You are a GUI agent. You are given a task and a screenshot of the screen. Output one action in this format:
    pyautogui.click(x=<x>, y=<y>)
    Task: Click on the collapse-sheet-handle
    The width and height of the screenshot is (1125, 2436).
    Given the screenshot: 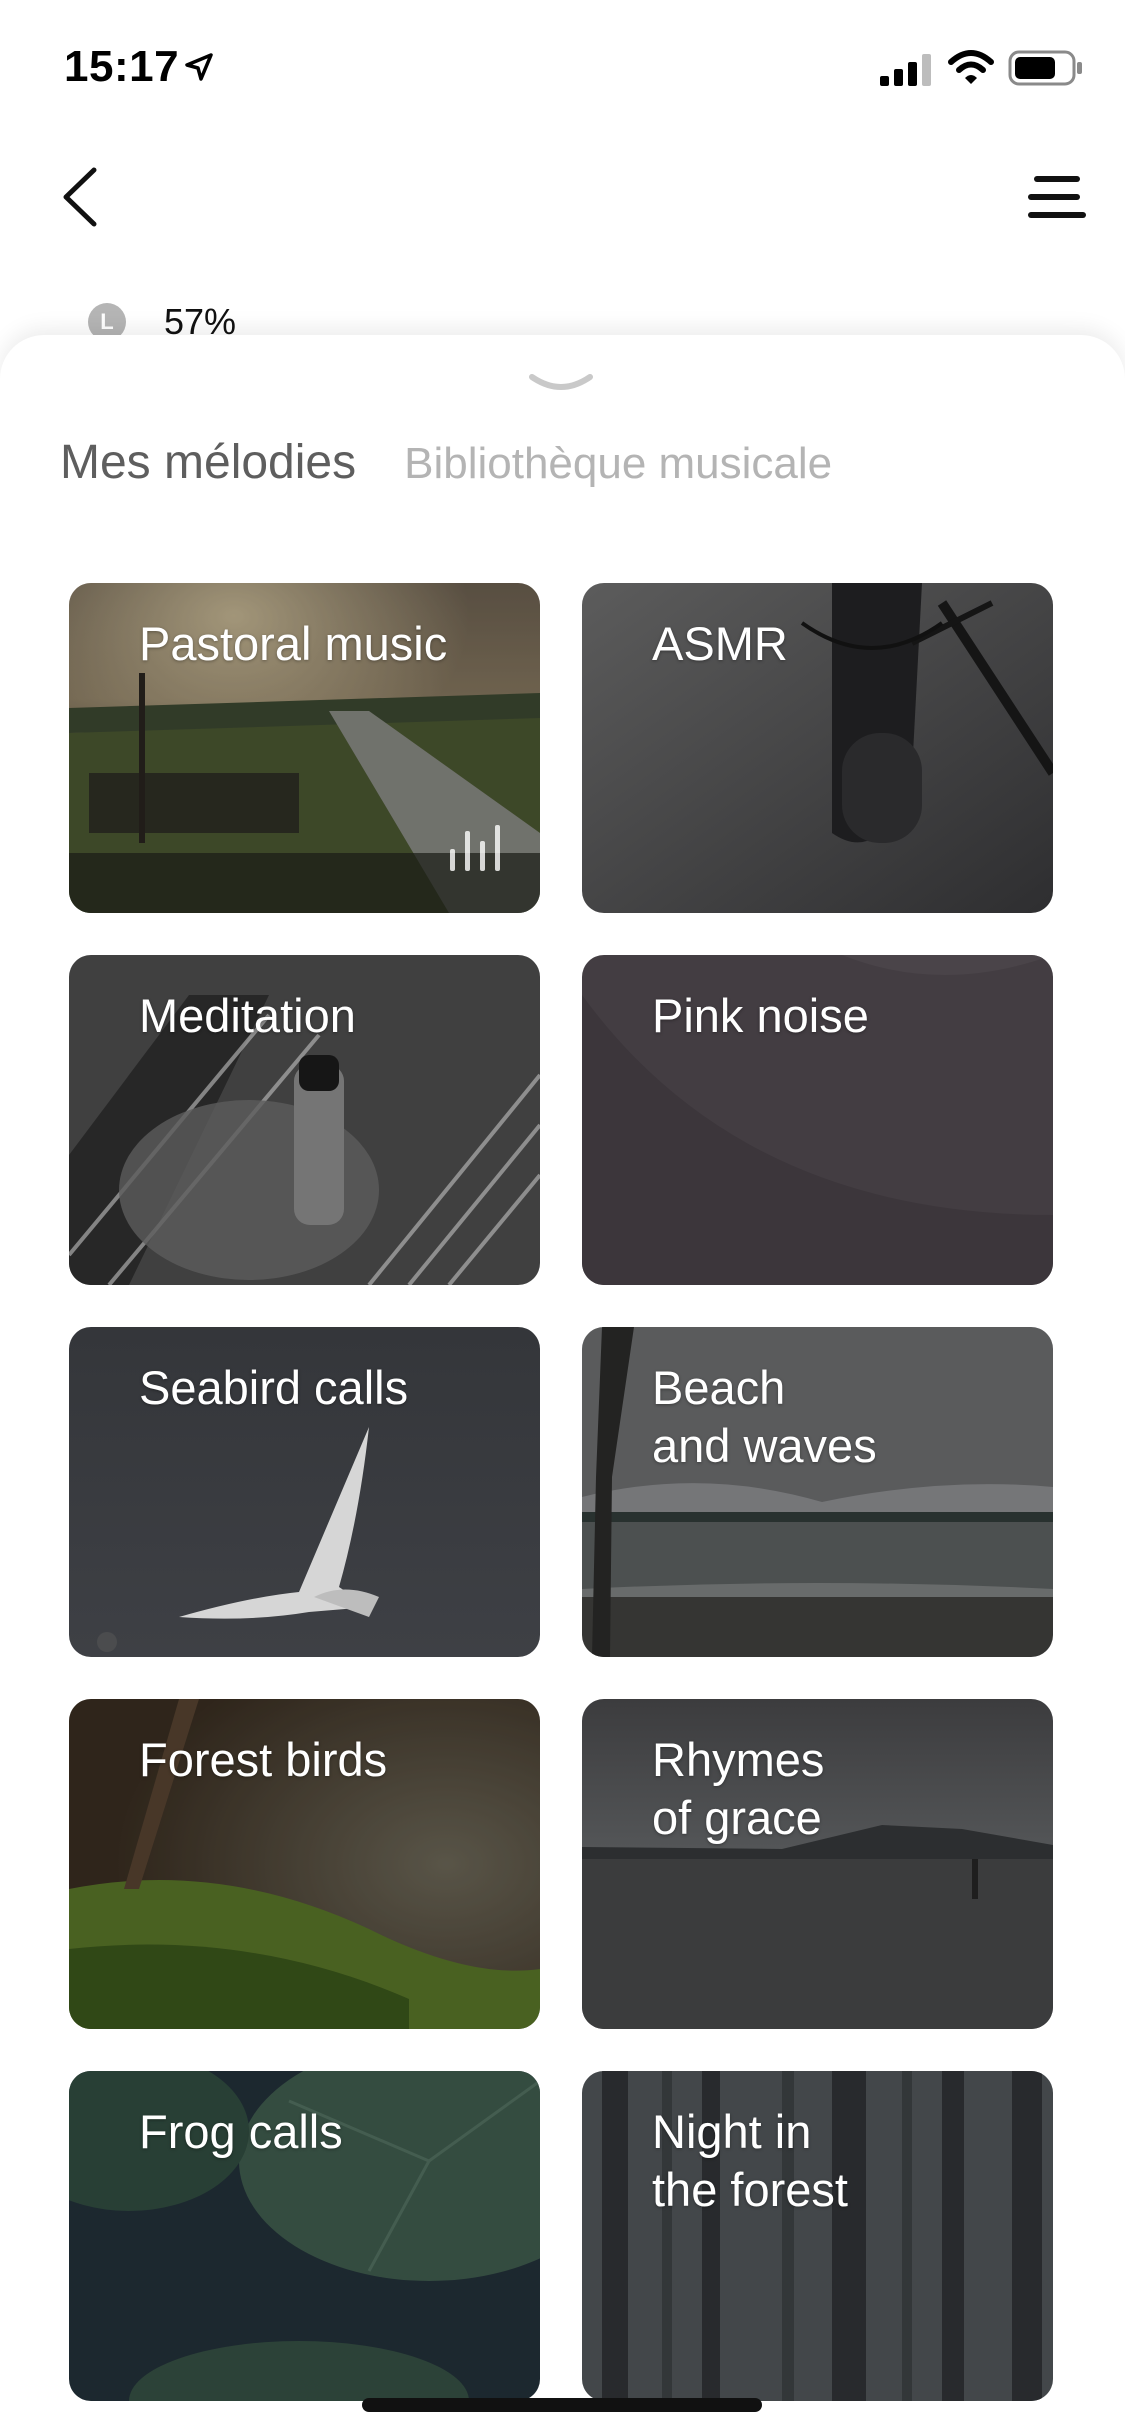 What is the action you would take?
    pyautogui.click(x=561, y=383)
    